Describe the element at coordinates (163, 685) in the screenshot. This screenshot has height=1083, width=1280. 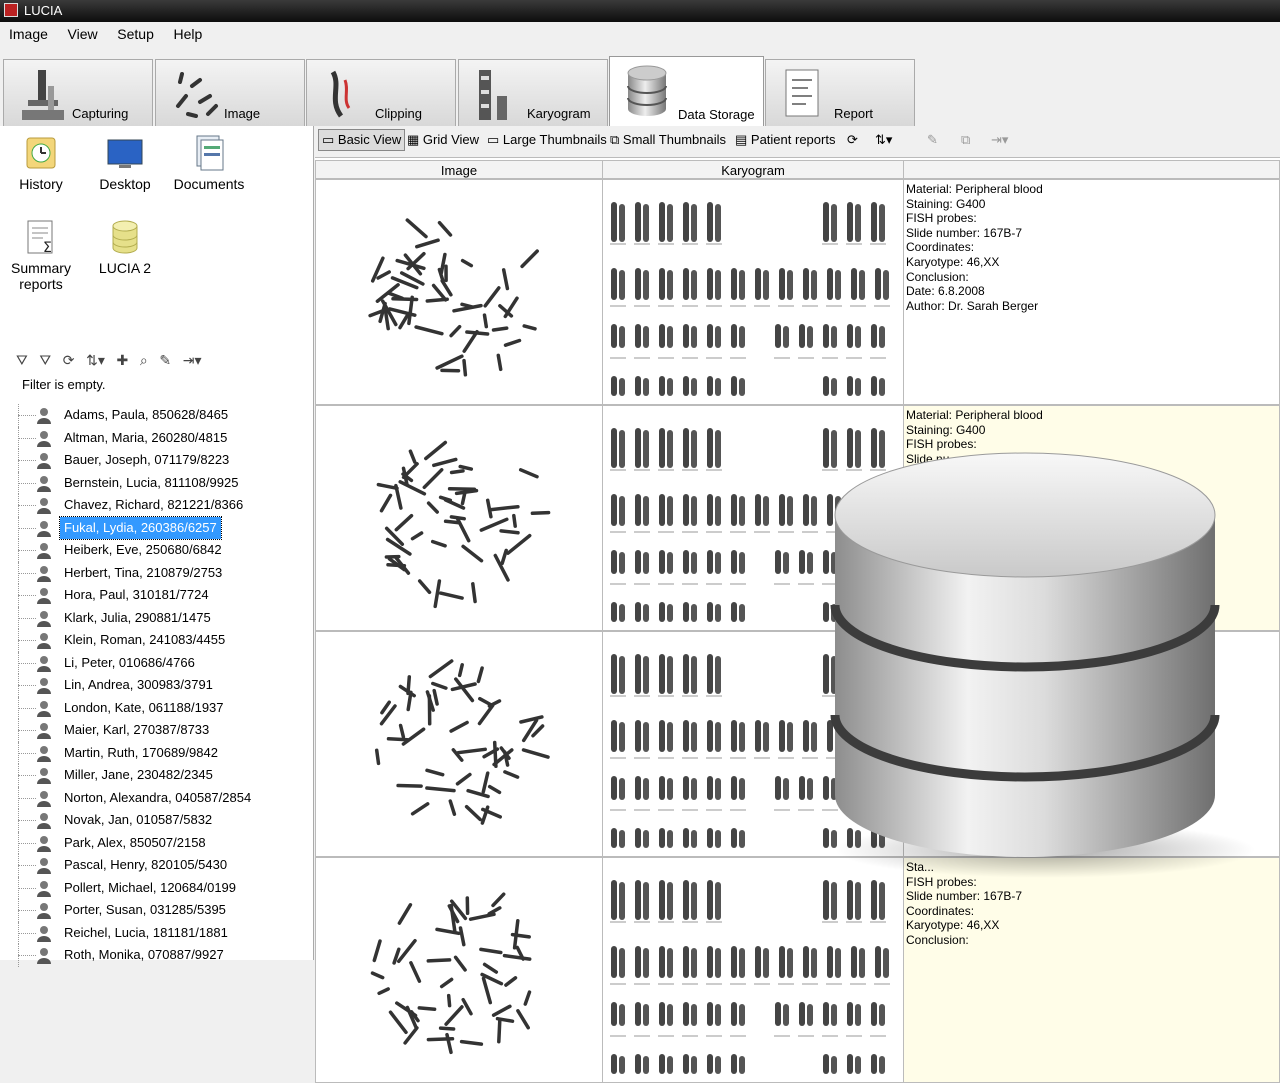
I see `patient-tree-item: Lin, Andrea, 300983/3791` at that location.